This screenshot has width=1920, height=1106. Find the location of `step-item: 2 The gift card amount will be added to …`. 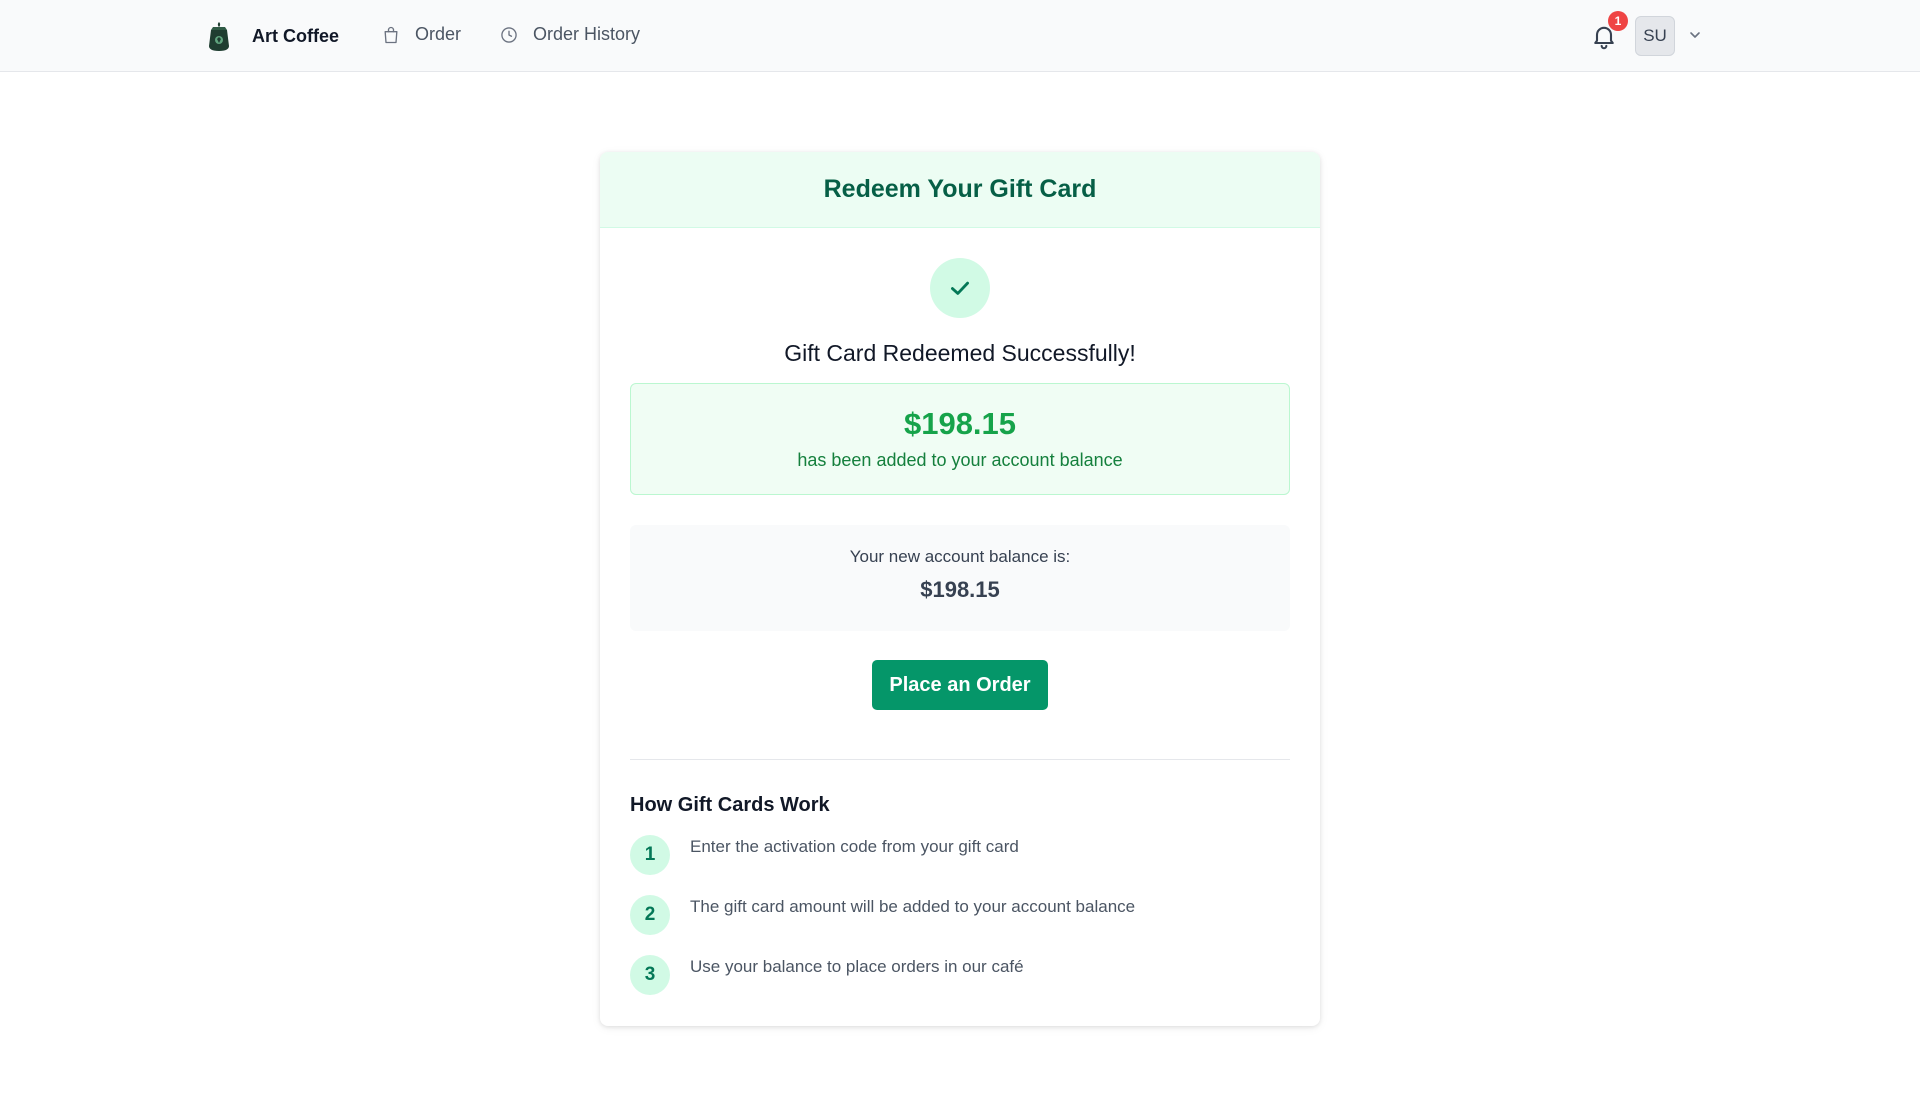

step-item: 2 The gift card amount will be added to … is located at coordinates (882, 915).